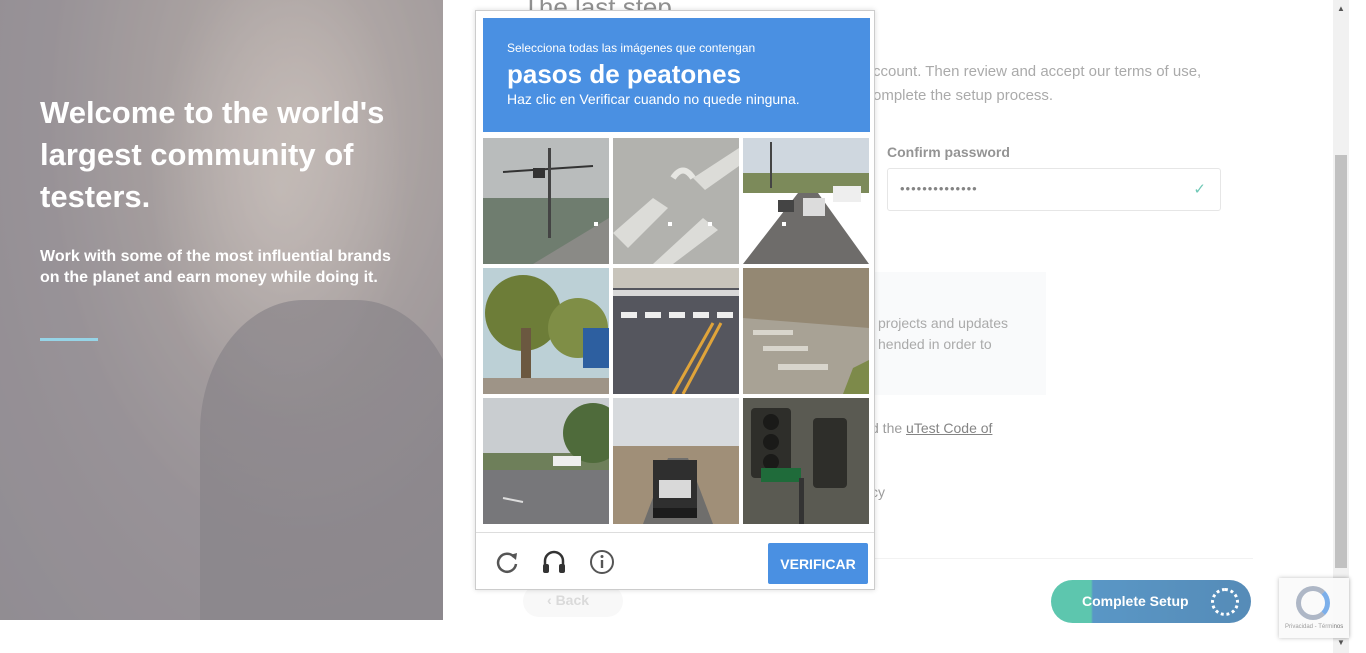  Describe the element at coordinates (1341, 8) in the screenshot. I see `scroll-up-icon: ▲` at that location.